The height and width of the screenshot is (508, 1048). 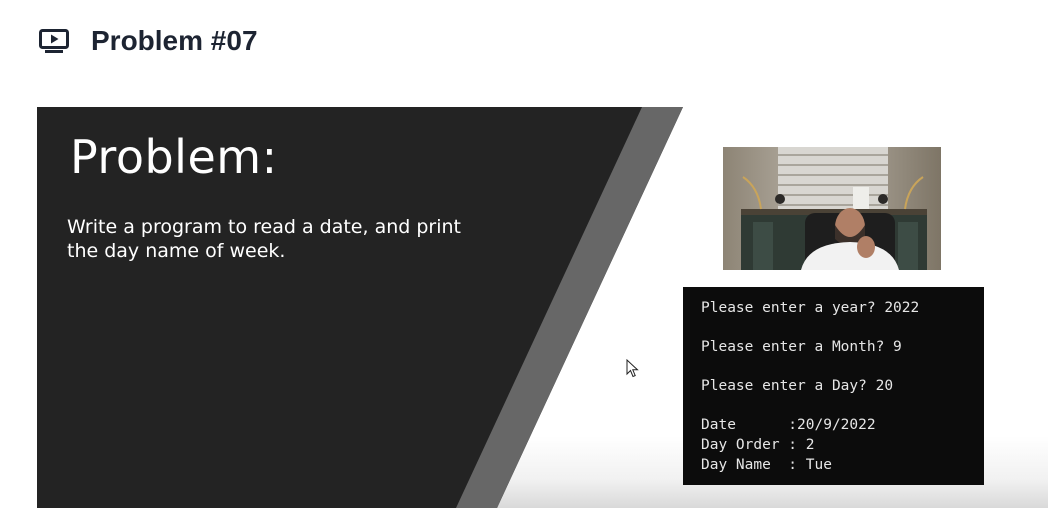 What do you see at coordinates (766, 465) in the screenshot?
I see `console-line: Day Name : Tue` at bounding box center [766, 465].